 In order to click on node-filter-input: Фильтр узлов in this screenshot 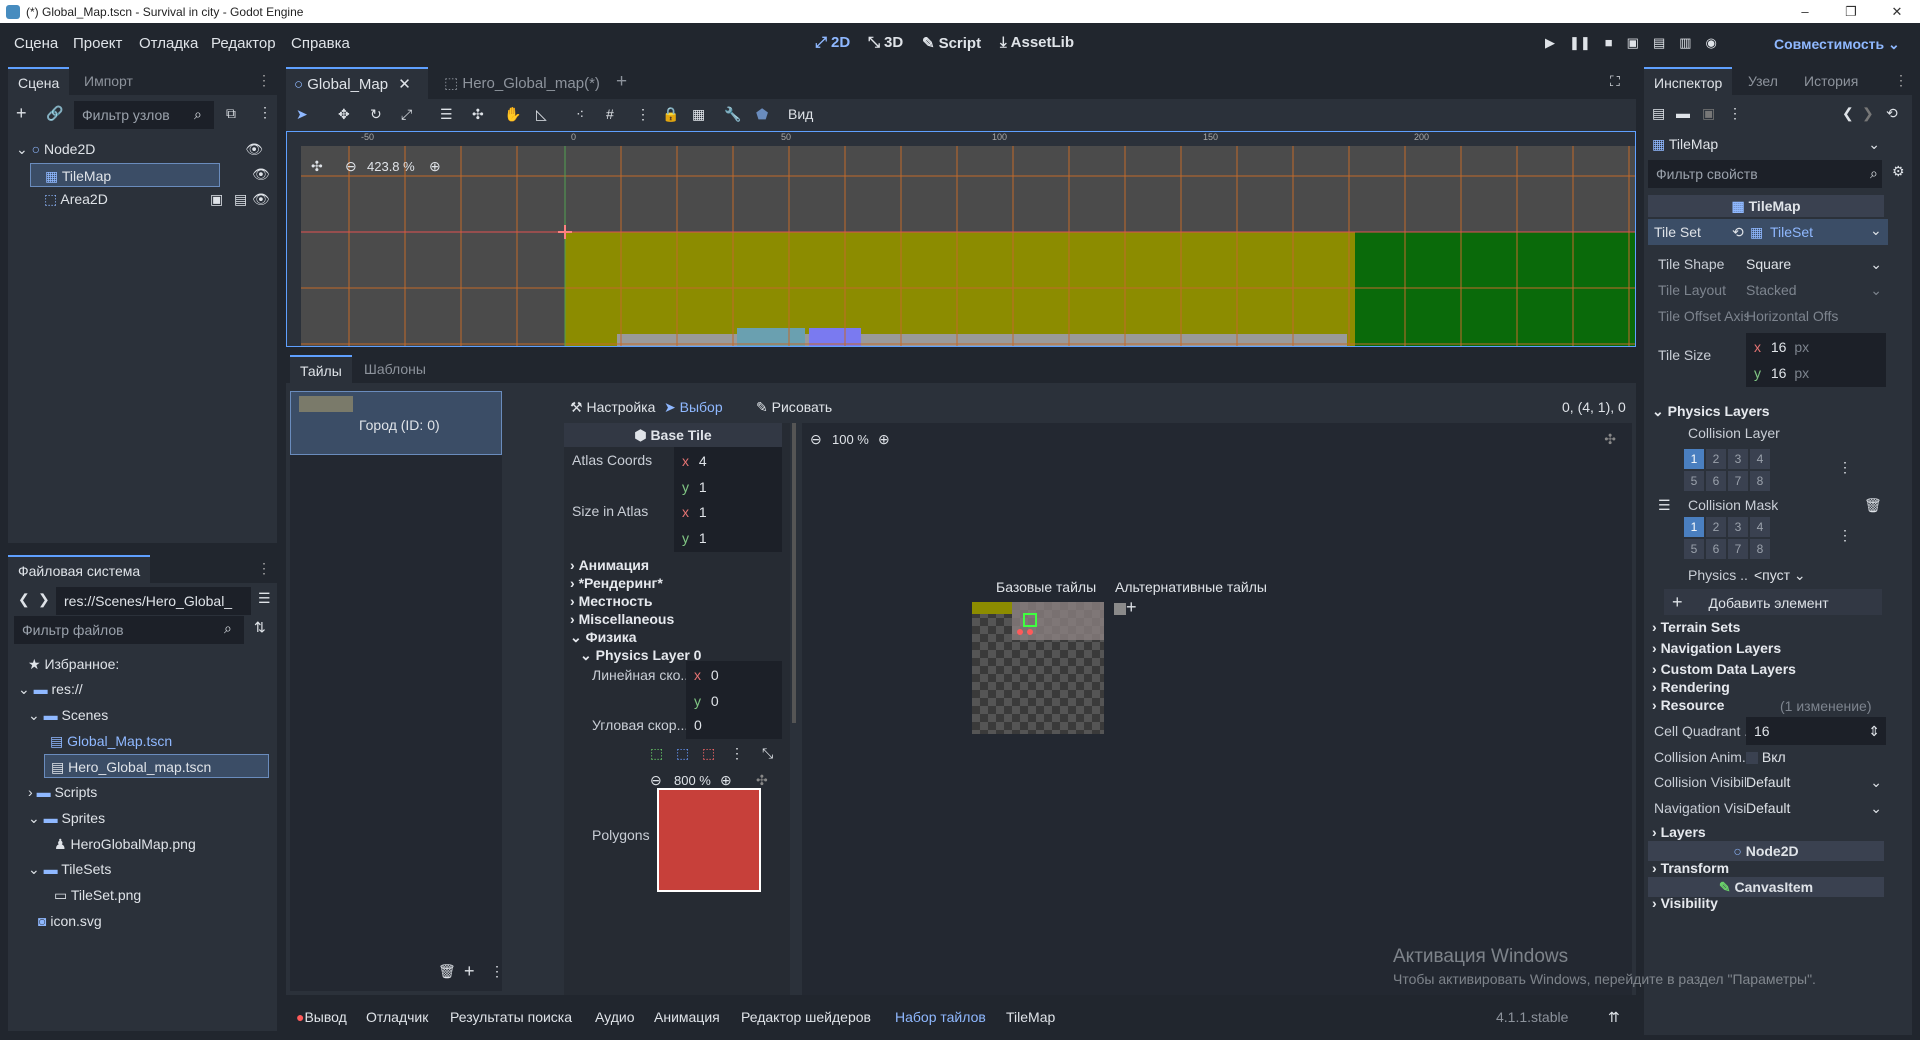, I will do `click(144, 115)`.